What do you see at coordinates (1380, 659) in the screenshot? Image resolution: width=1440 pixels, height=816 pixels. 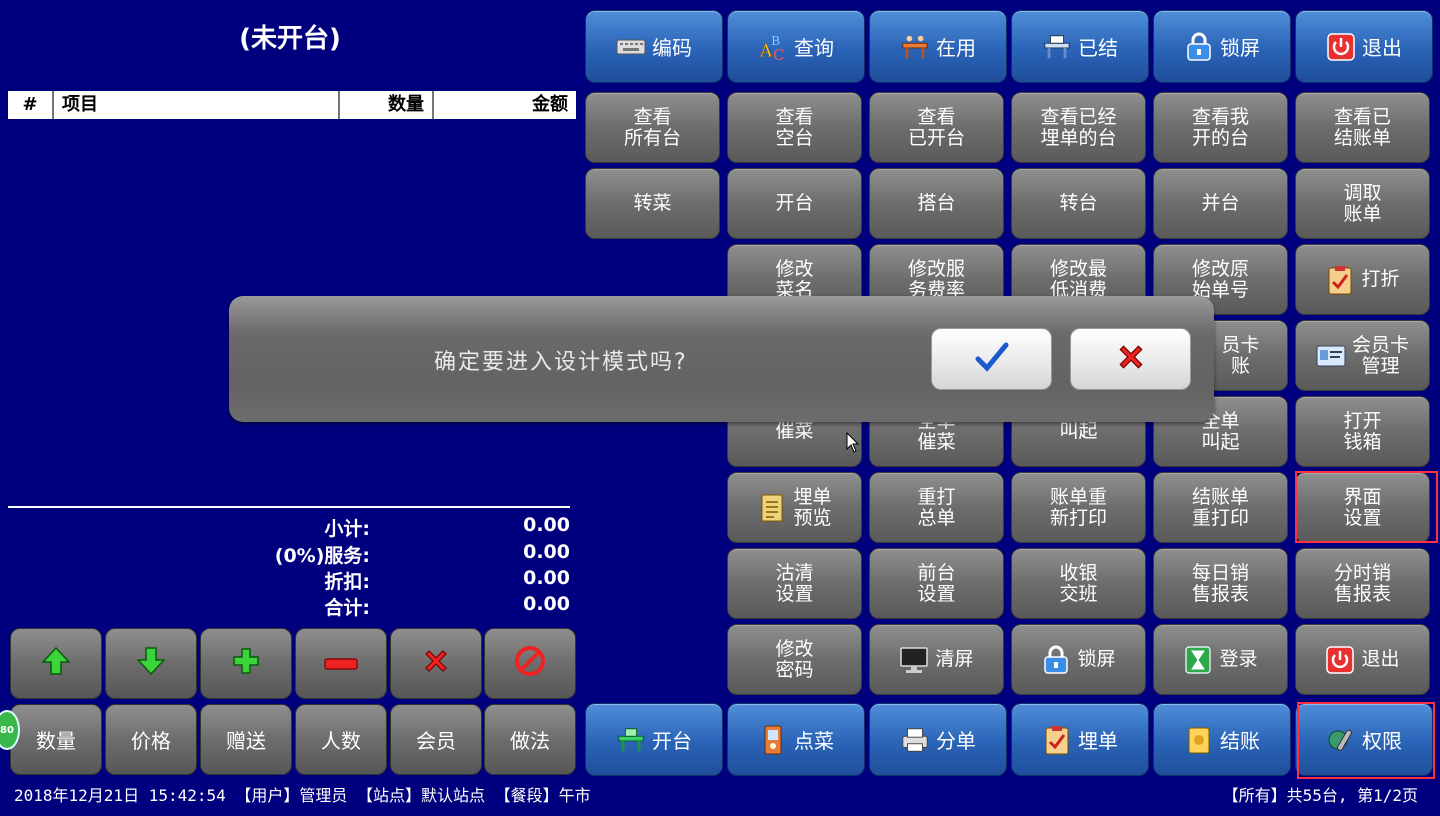 I see `exit-label-2: 退出` at bounding box center [1380, 659].